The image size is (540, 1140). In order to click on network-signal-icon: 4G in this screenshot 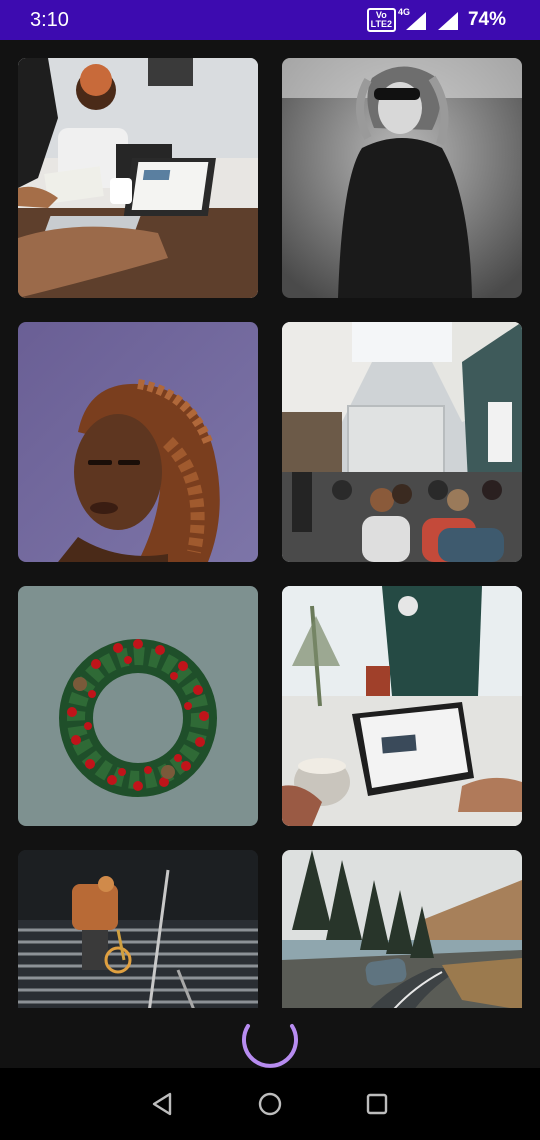, I will do `click(413, 18)`.